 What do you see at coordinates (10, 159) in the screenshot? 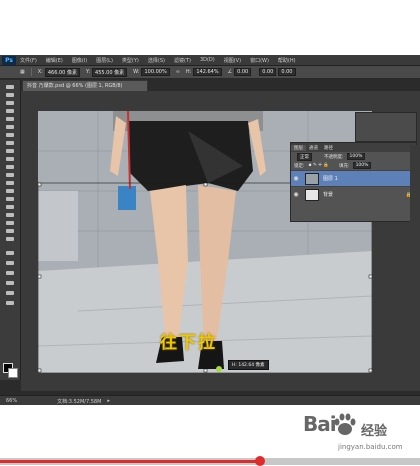
I see `history-brush-tool-icon` at bounding box center [10, 159].